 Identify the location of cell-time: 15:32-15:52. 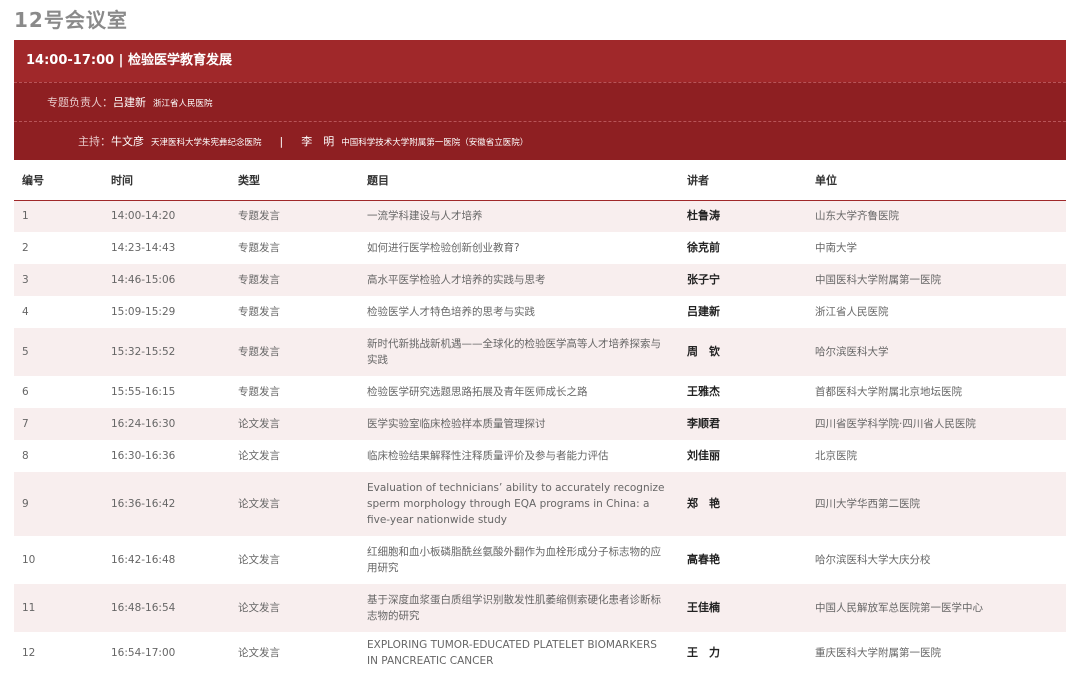
(166, 352).